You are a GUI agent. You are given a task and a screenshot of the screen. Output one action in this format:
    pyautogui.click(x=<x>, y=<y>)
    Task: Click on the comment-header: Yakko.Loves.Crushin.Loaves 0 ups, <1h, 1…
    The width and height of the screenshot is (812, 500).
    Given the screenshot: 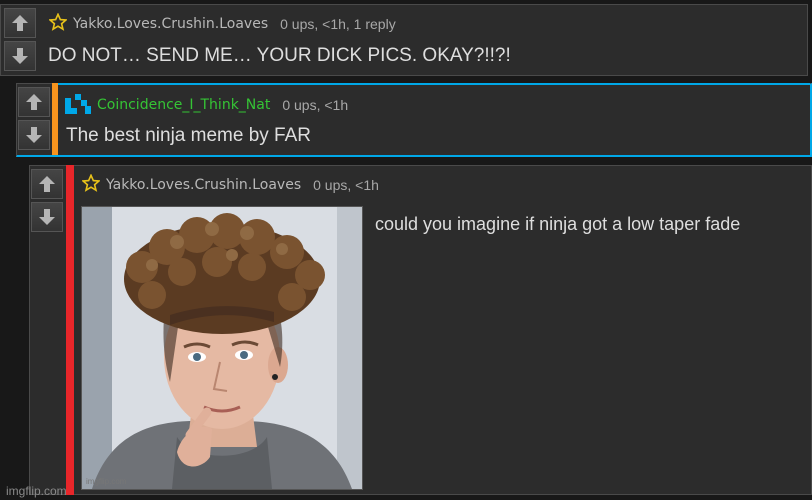 What is the action you would take?
    pyautogui.click(x=222, y=23)
    